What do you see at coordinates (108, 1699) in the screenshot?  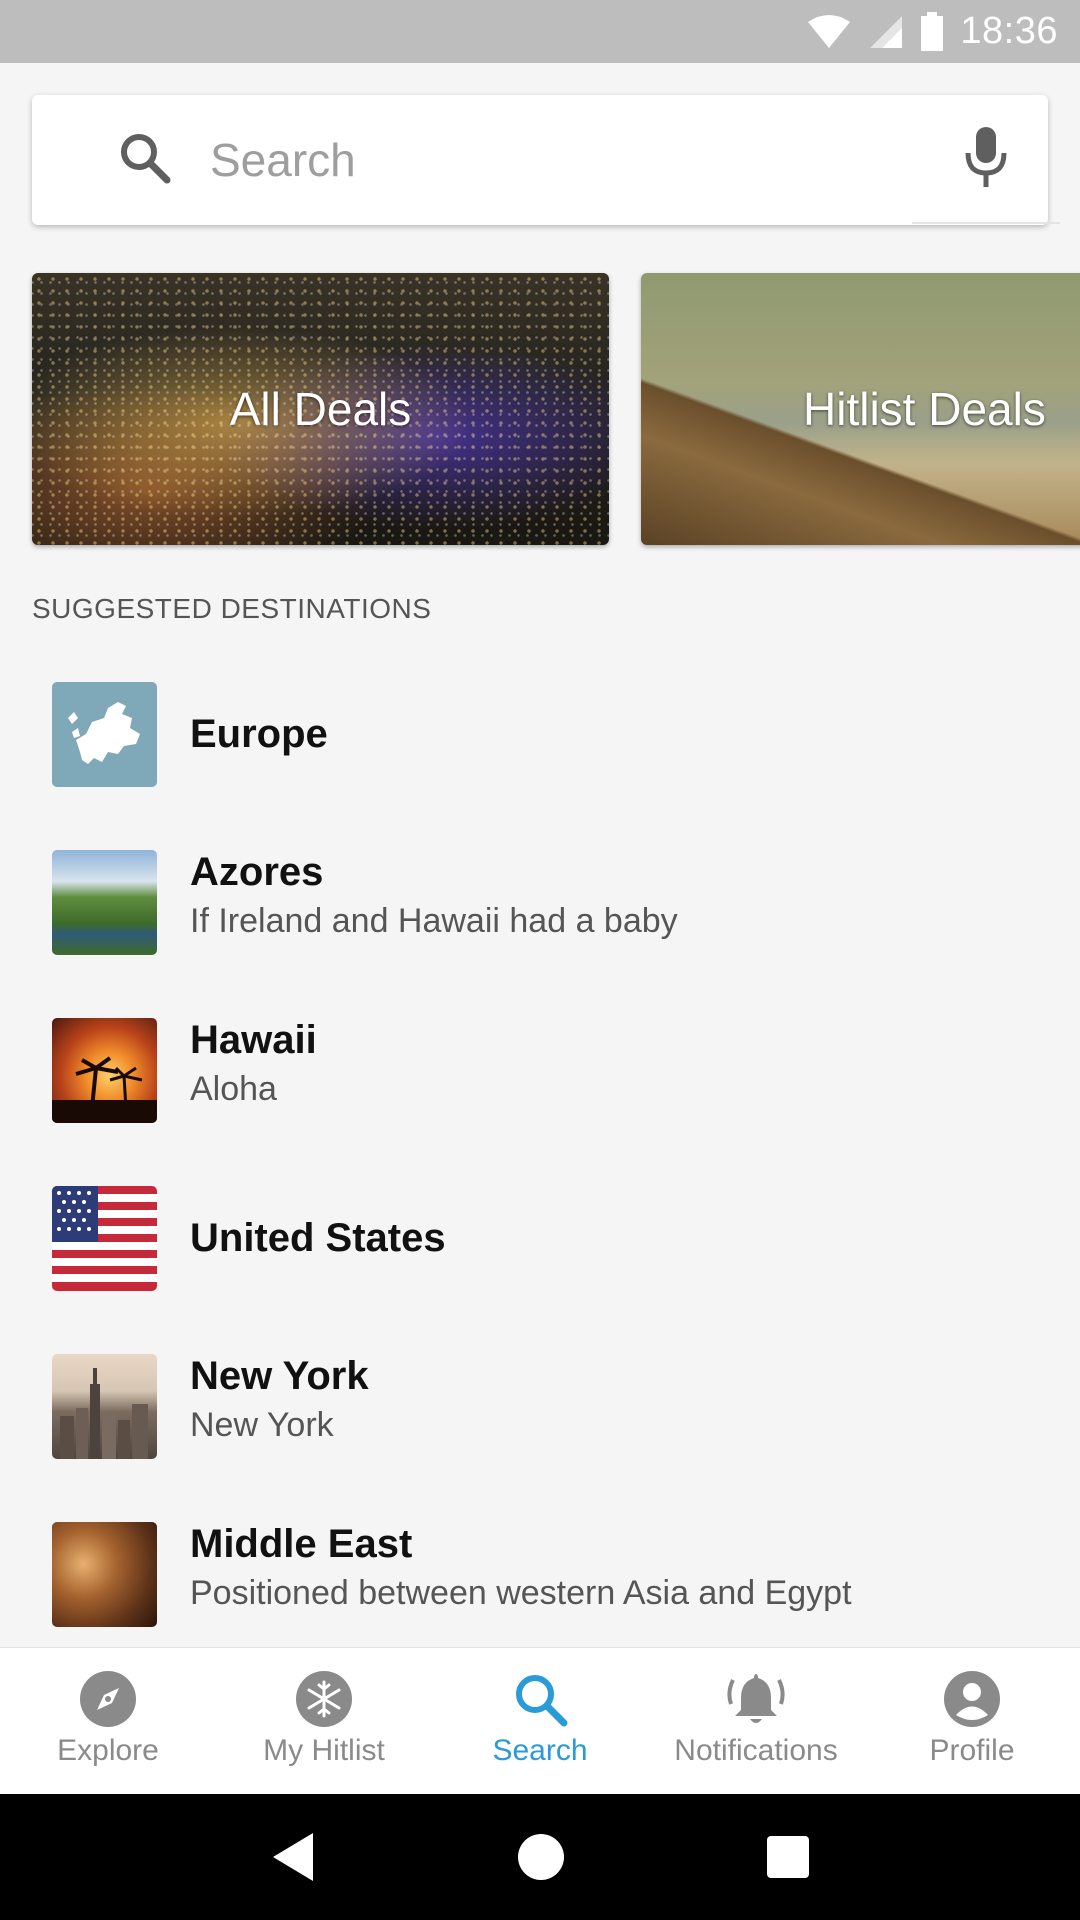 I see `compass-icon` at bounding box center [108, 1699].